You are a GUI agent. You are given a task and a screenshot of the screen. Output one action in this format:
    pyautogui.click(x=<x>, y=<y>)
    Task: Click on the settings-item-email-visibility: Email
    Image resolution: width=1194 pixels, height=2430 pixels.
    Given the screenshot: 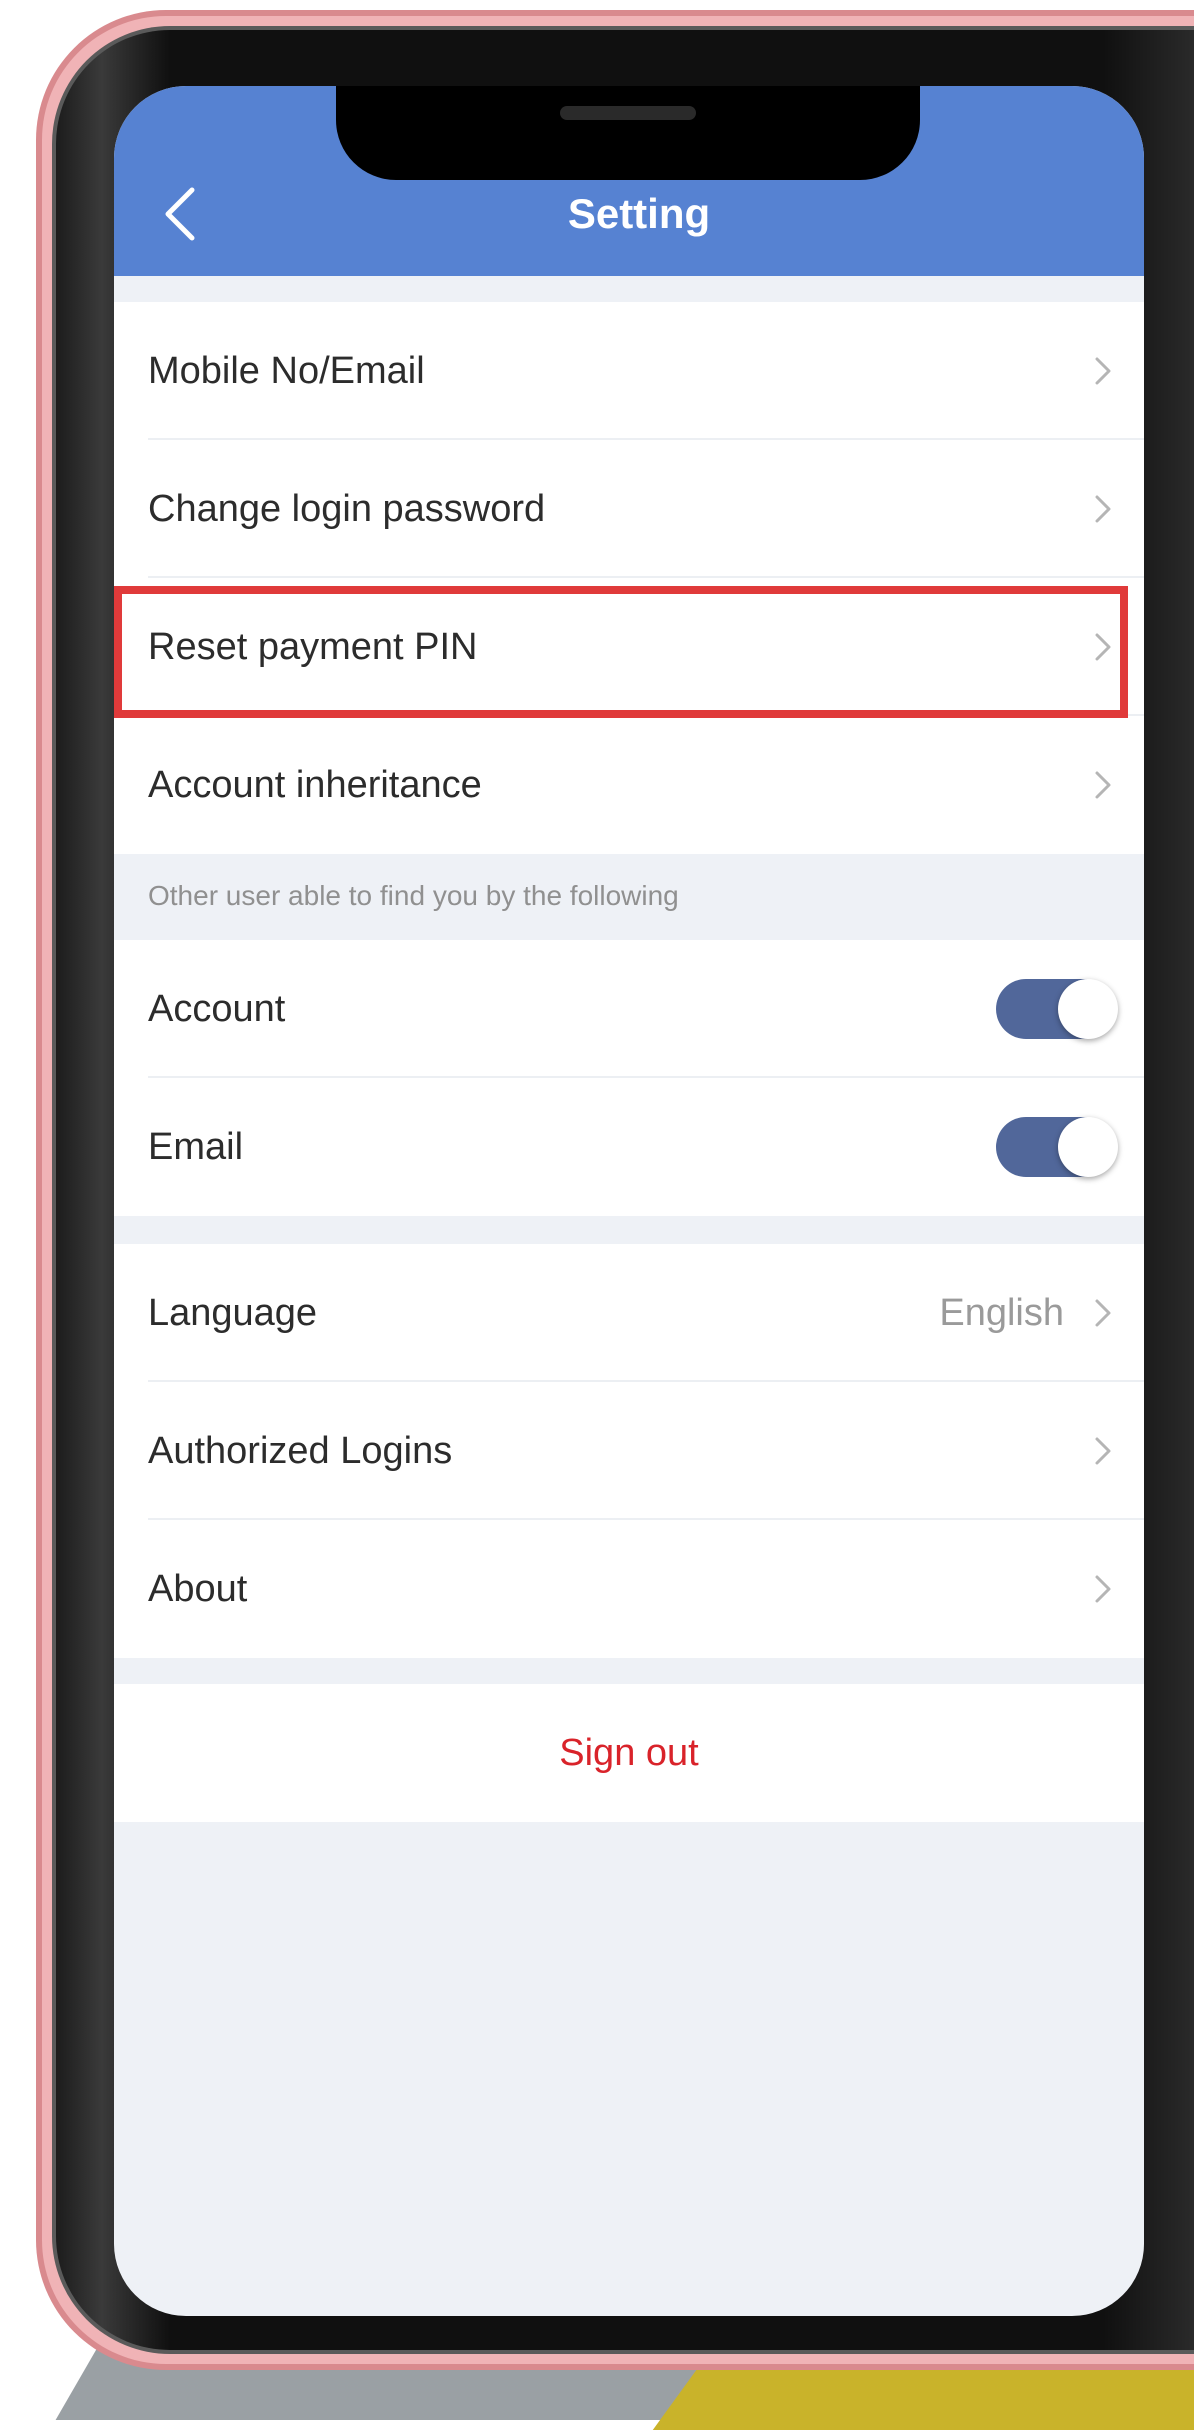 What is the action you would take?
    pyautogui.click(x=629, y=1147)
    